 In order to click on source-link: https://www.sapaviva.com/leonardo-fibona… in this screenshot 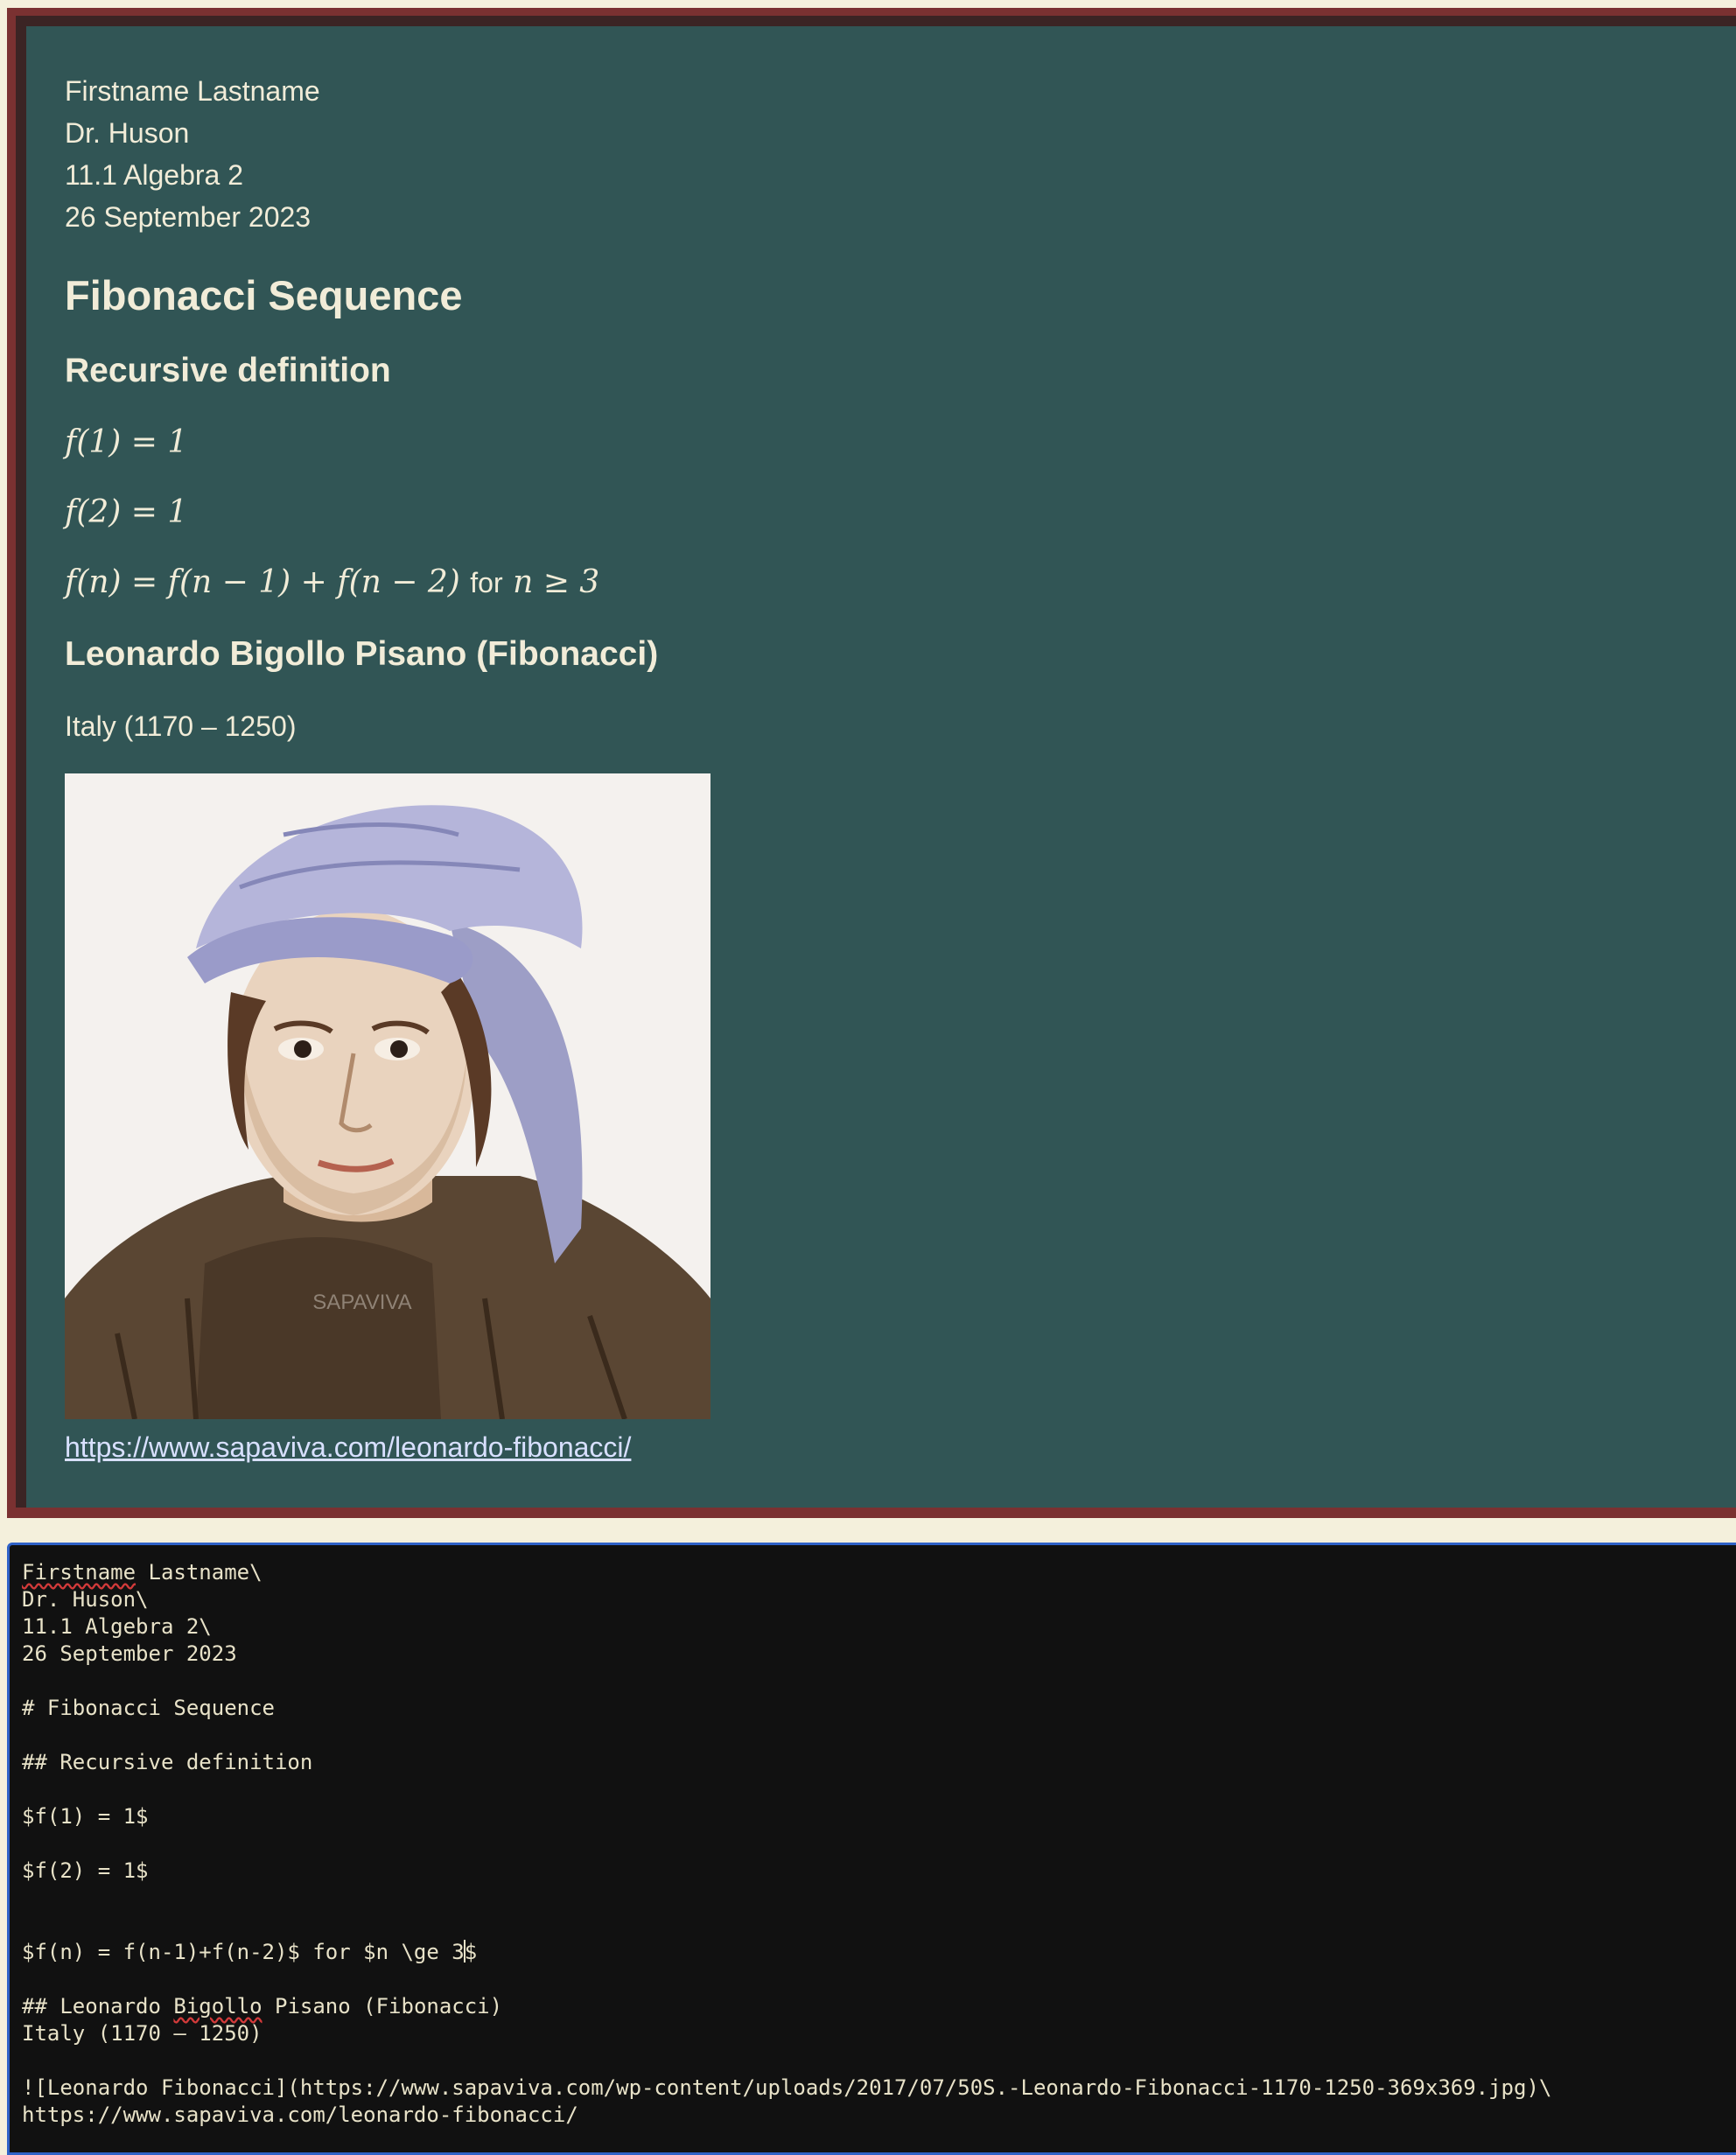, I will do `click(348, 1448)`.